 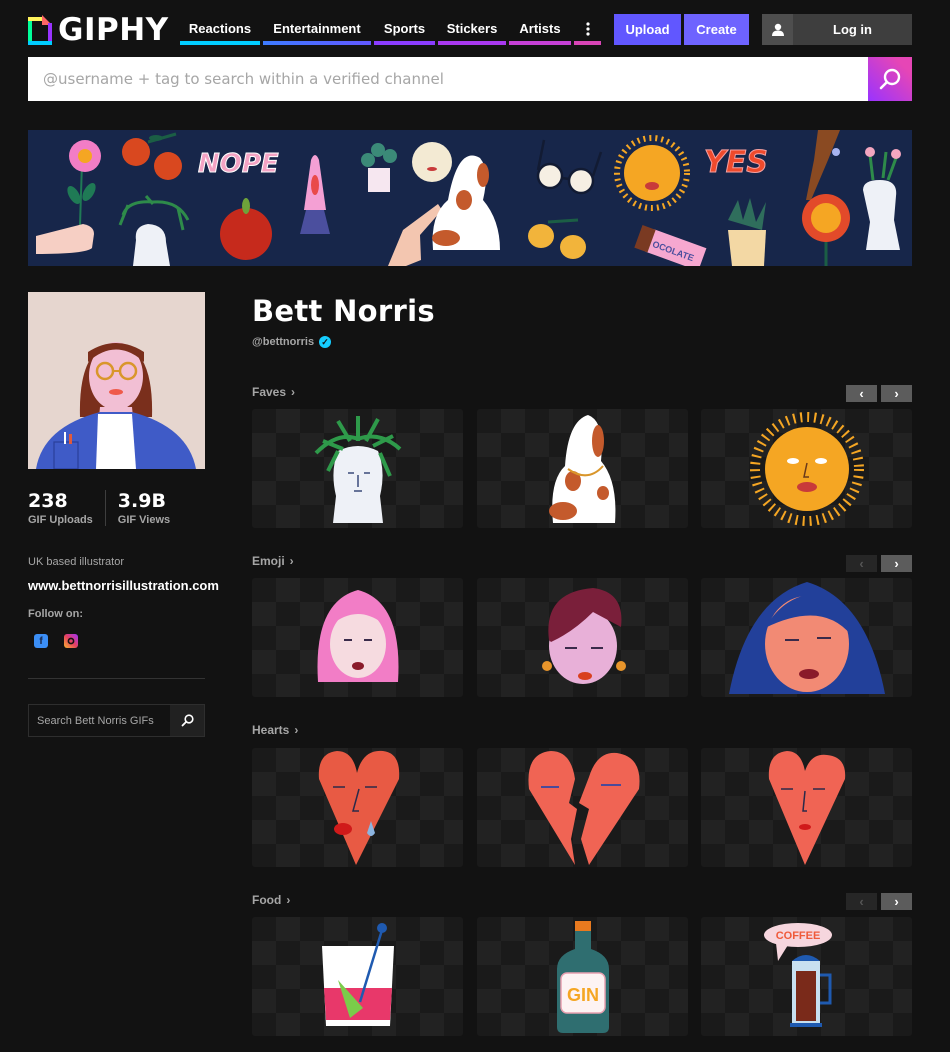 What do you see at coordinates (68, 197) in the screenshot?
I see `flower-in-hand-sticker` at bounding box center [68, 197].